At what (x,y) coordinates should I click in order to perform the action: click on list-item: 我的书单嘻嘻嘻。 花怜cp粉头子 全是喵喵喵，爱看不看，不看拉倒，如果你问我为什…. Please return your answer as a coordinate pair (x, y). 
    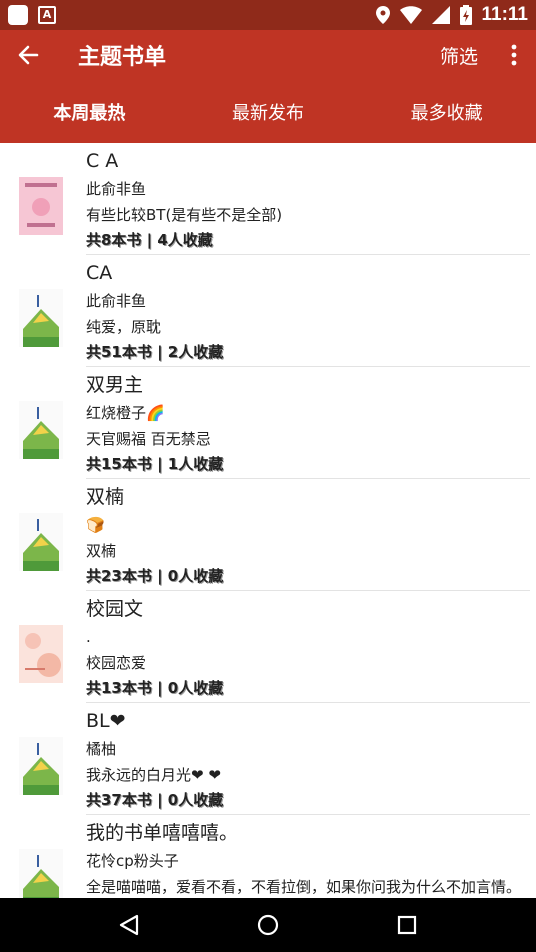
    Looking at the image, I should click on (268, 856).